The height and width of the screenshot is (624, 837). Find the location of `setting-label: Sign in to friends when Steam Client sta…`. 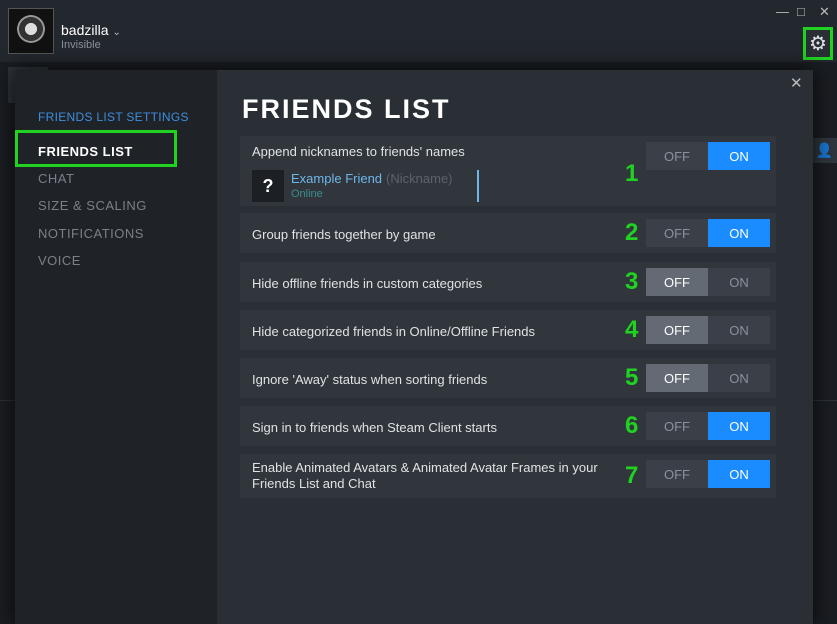

setting-label: Sign in to friends when Steam Client sta… is located at coordinates (374, 427).